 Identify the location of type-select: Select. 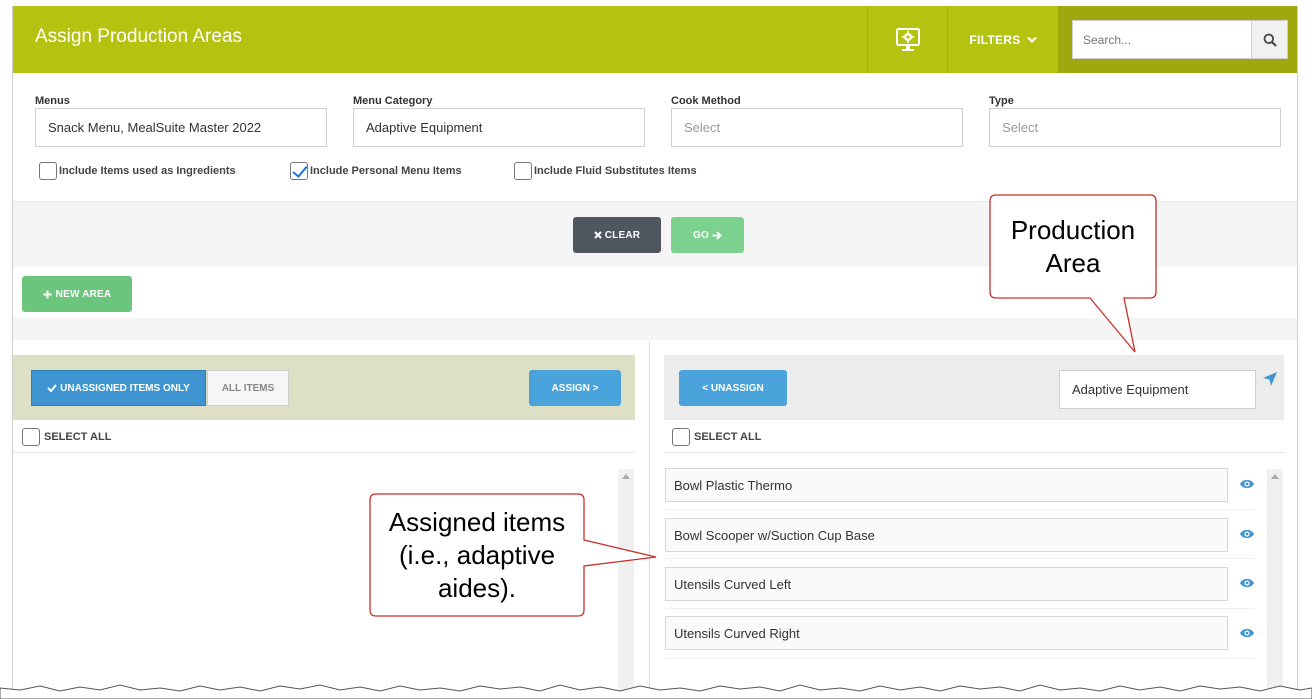
(1135, 127).